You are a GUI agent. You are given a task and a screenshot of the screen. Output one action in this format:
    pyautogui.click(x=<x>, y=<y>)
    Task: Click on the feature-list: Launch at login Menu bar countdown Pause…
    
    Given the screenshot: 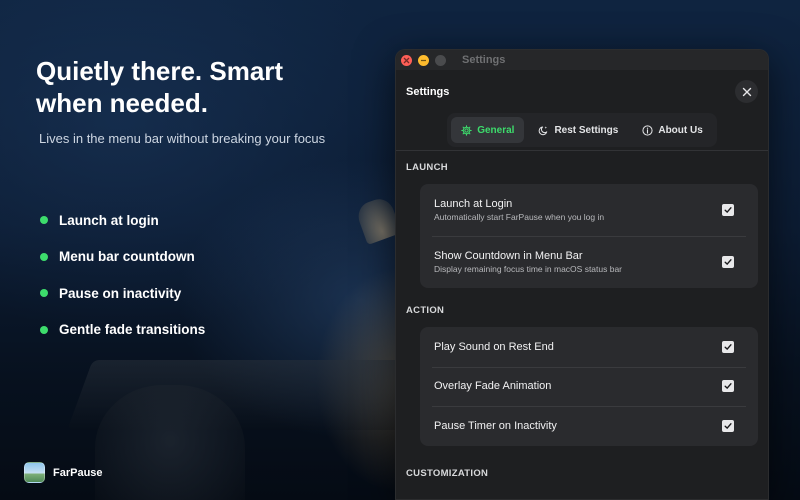 What is the action you would take?
    pyautogui.click(x=122, y=275)
    